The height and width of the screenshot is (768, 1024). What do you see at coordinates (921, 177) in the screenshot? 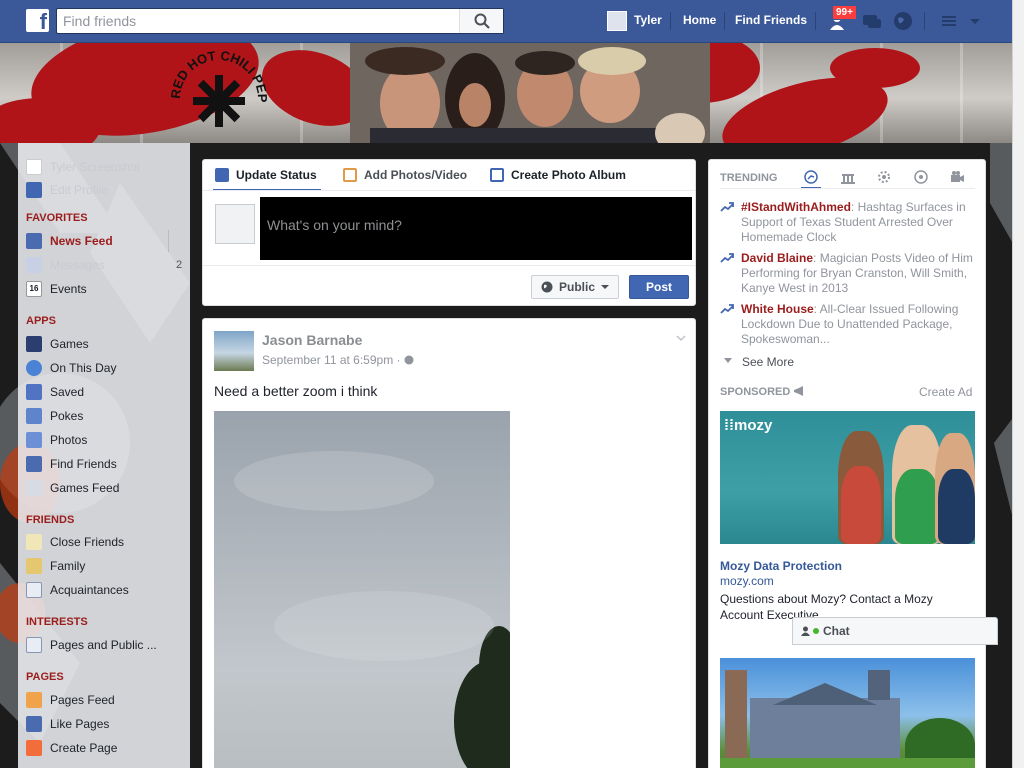
I see `sports-icon` at bounding box center [921, 177].